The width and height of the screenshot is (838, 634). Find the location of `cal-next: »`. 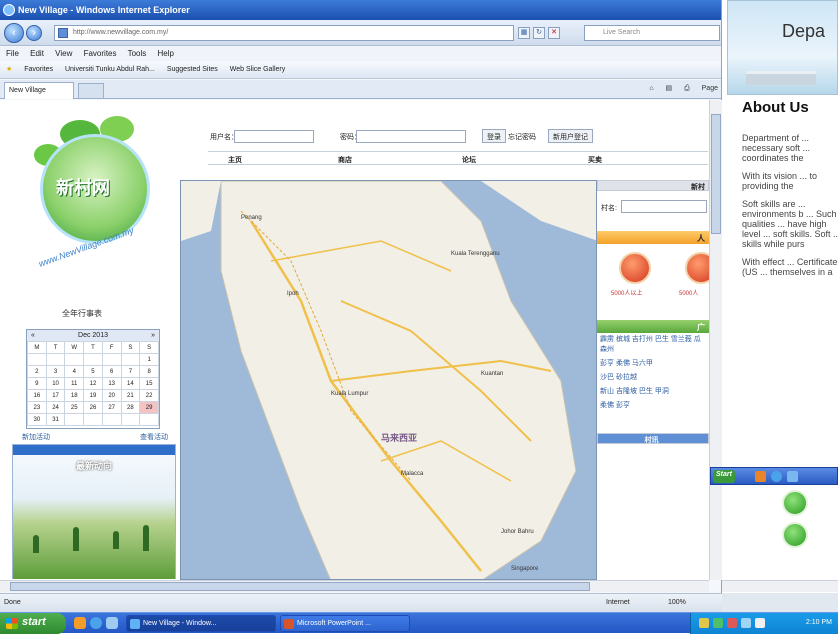

cal-next: » is located at coordinates (153, 335).